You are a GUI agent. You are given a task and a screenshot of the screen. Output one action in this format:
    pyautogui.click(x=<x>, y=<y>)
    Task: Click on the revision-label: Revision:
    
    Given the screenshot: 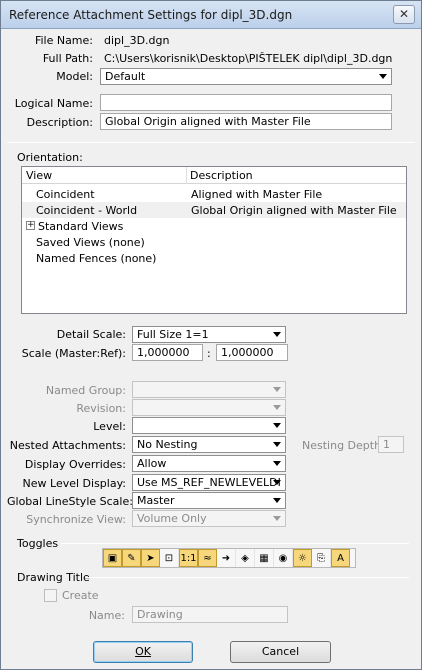 What is the action you would take?
    pyautogui.click(x=101, y=408)
    